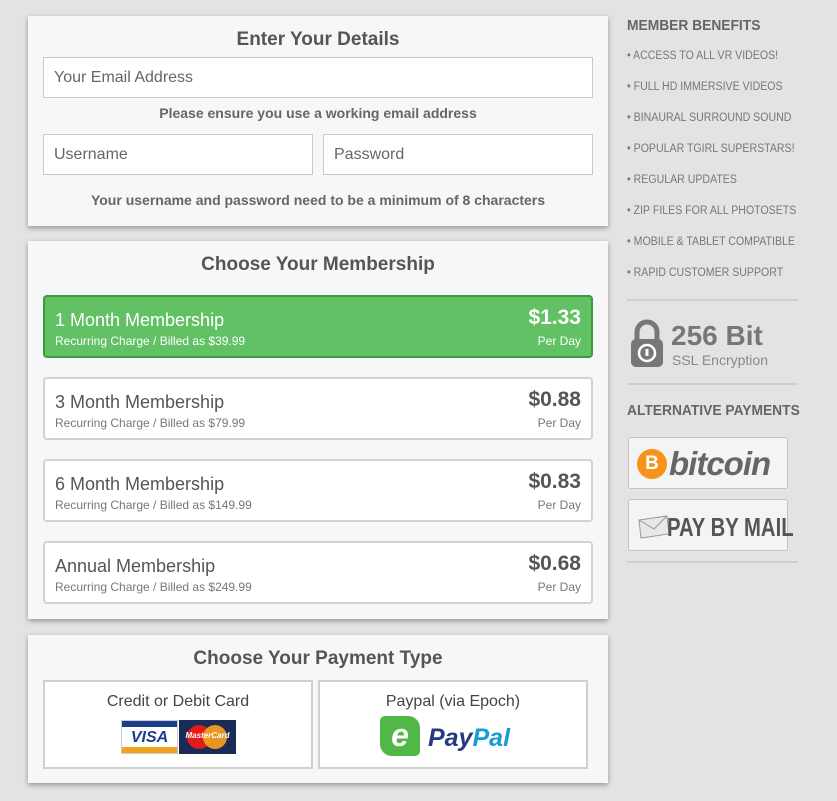 This screenshot has height=801, width=837. Describe the element at coordinates (140, 320) in the screenshot. I see `plan-name: 1 Month Membership` at that location.